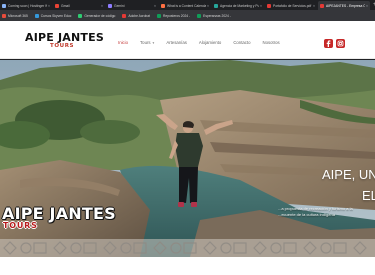 This screenshot has width=375, height=275. I want to click on nav-label: Contacto, so click(242, 42).